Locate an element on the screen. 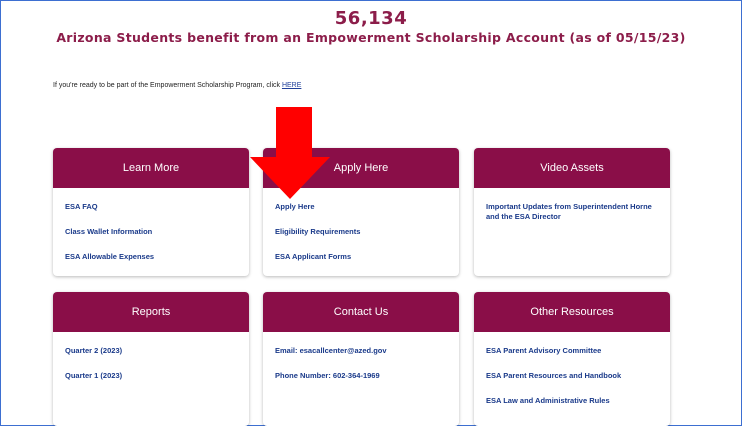  student-count: 56,134 is located at coordinates (371, 18).